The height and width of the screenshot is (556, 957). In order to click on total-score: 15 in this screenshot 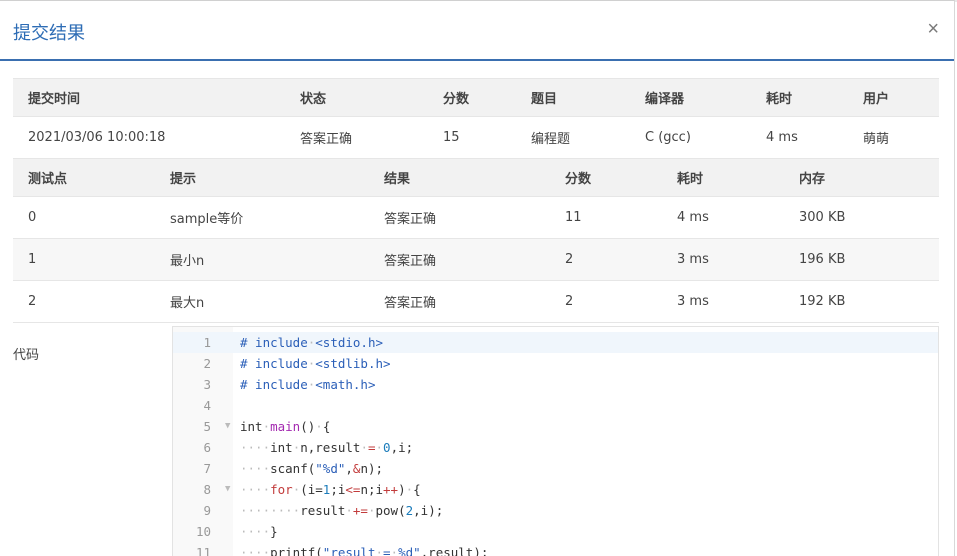, I will do `click(472, 137)`.